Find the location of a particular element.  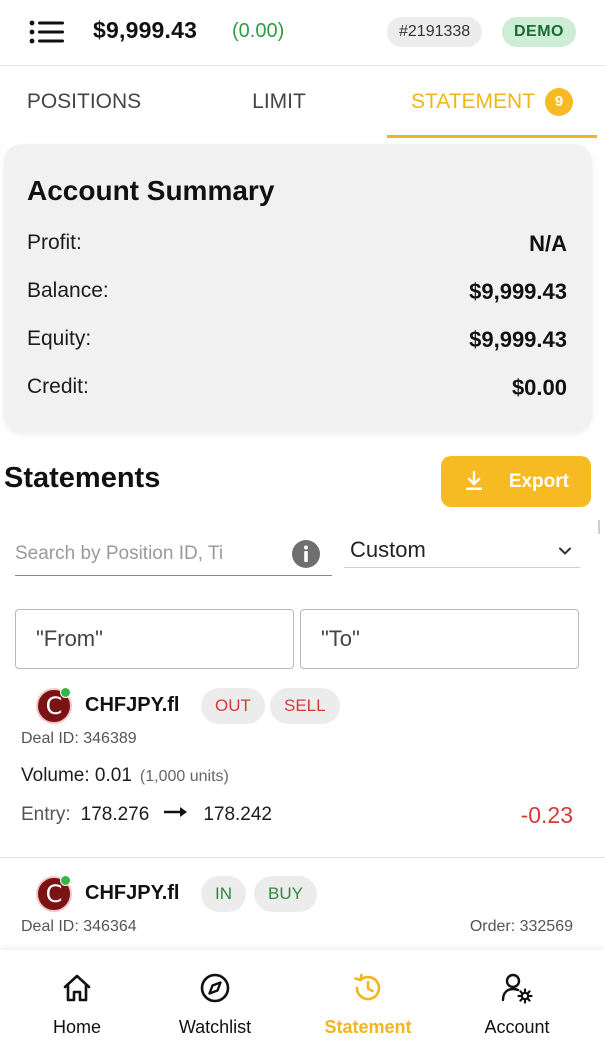

summary-row-profit: Profit: N/A is located at coordinates (297, 246).